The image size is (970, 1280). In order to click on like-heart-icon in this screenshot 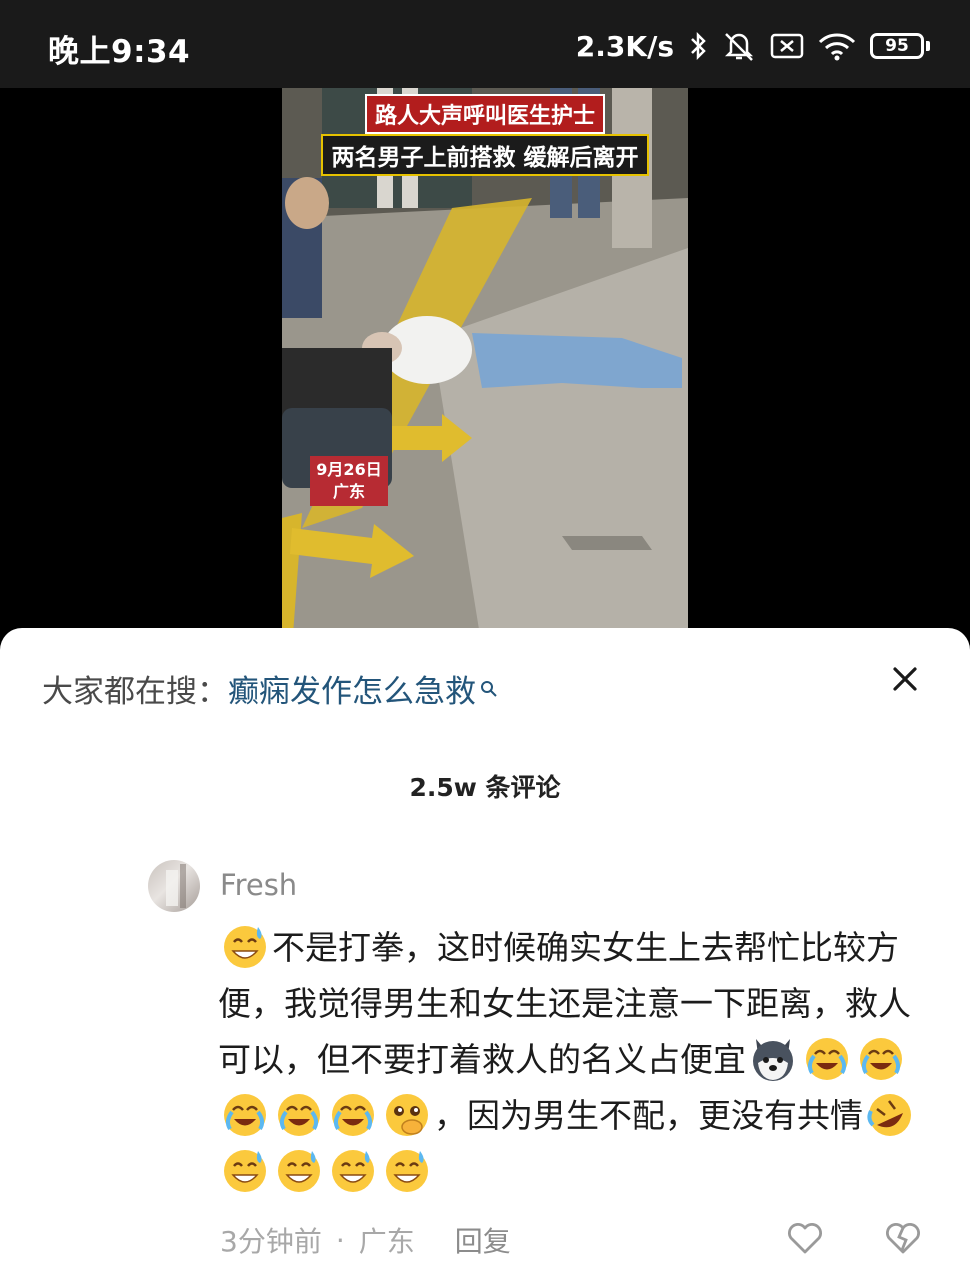, I will do `click(805, 1240)`.